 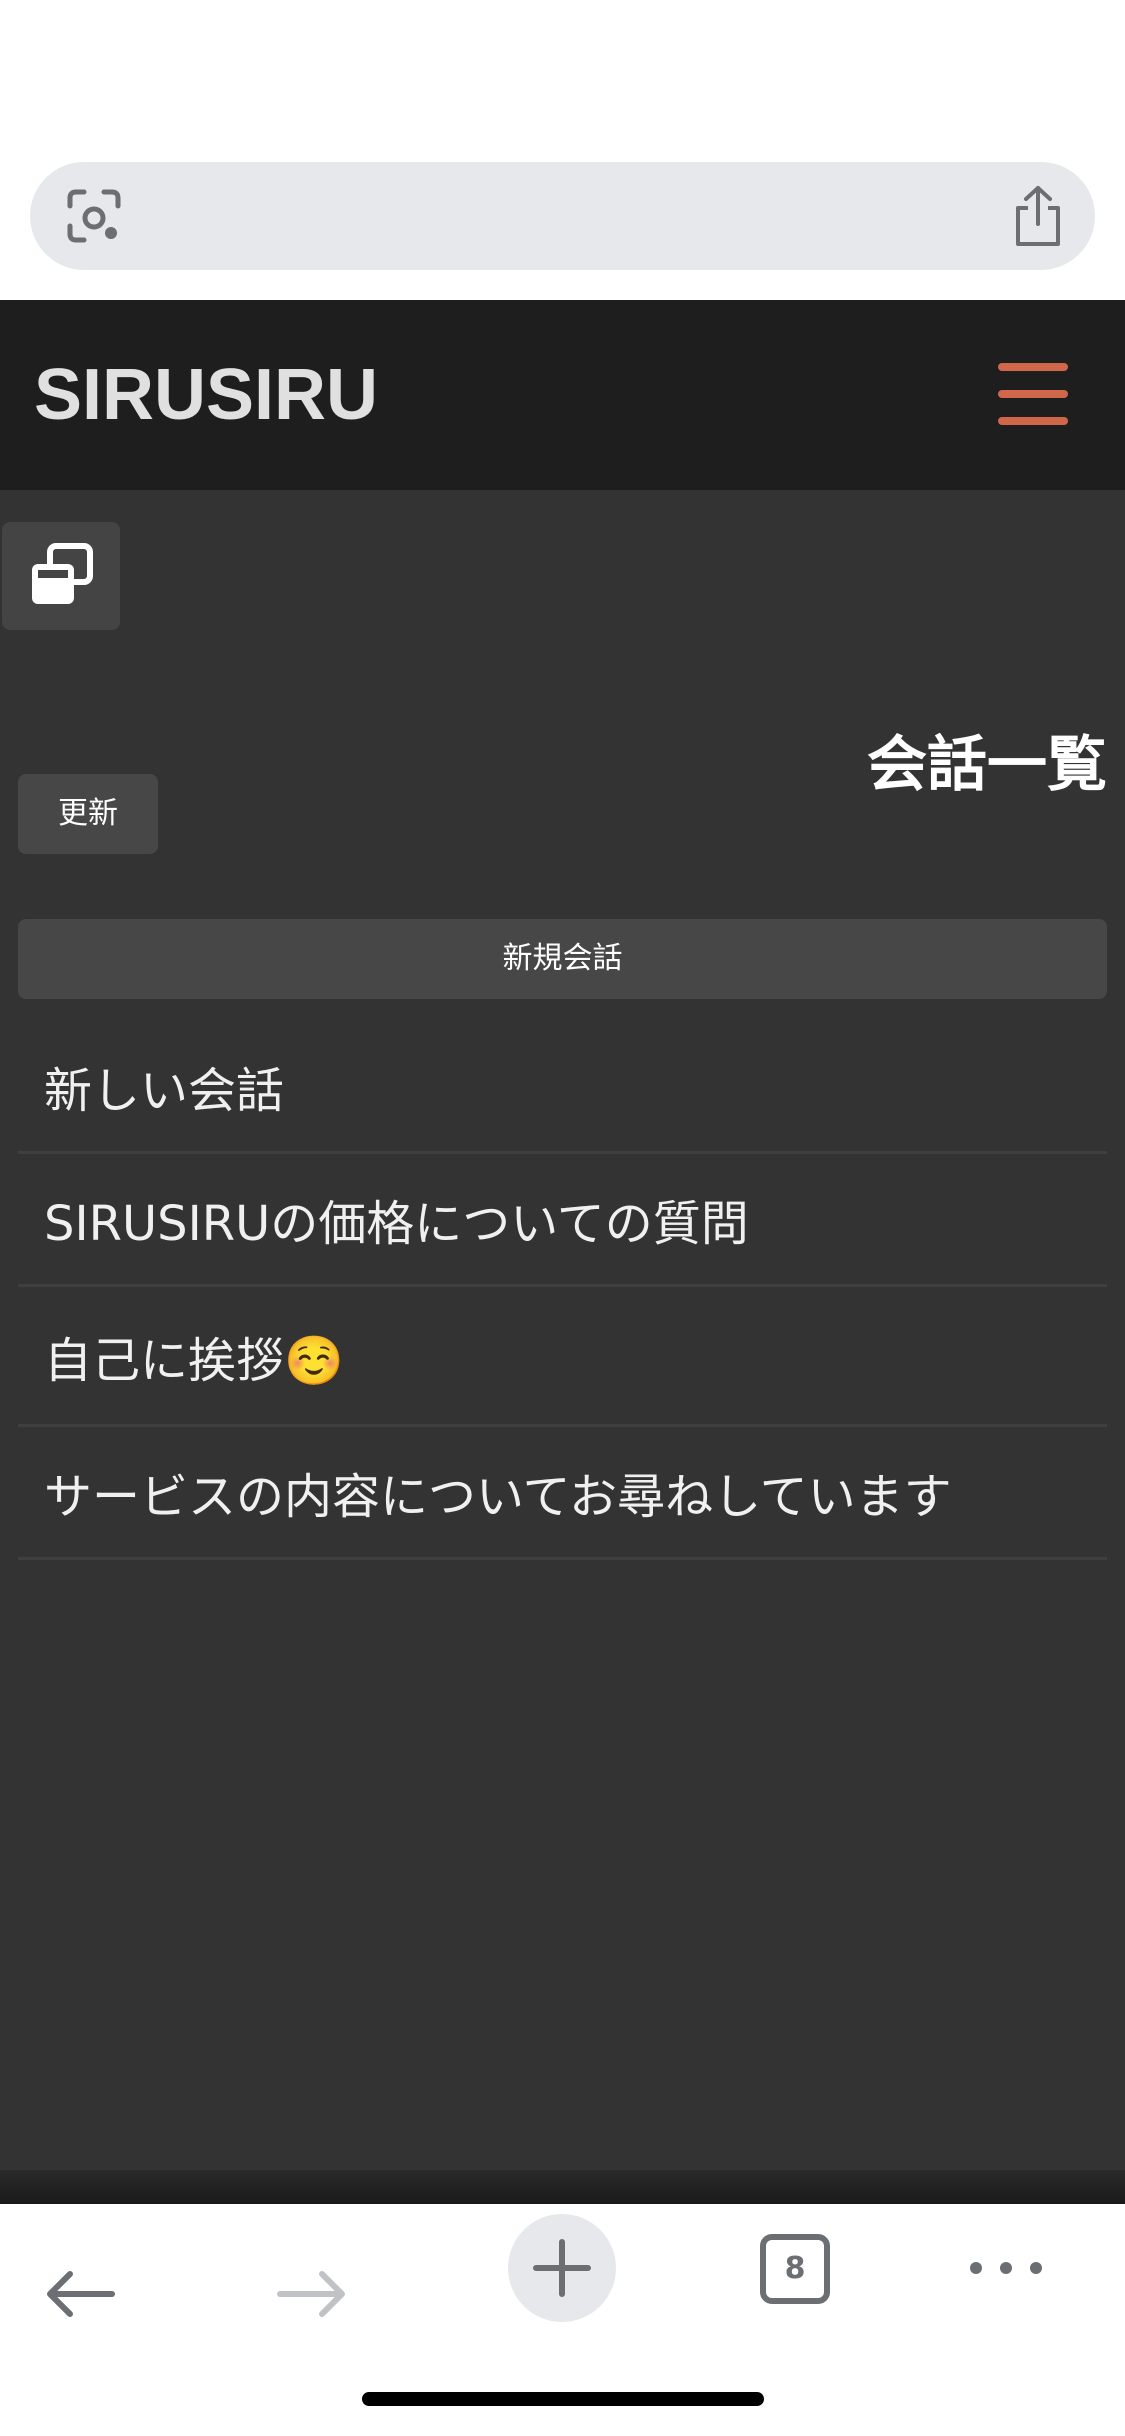 I want to click on camera-lens-icon, so click(x=94, y=216).